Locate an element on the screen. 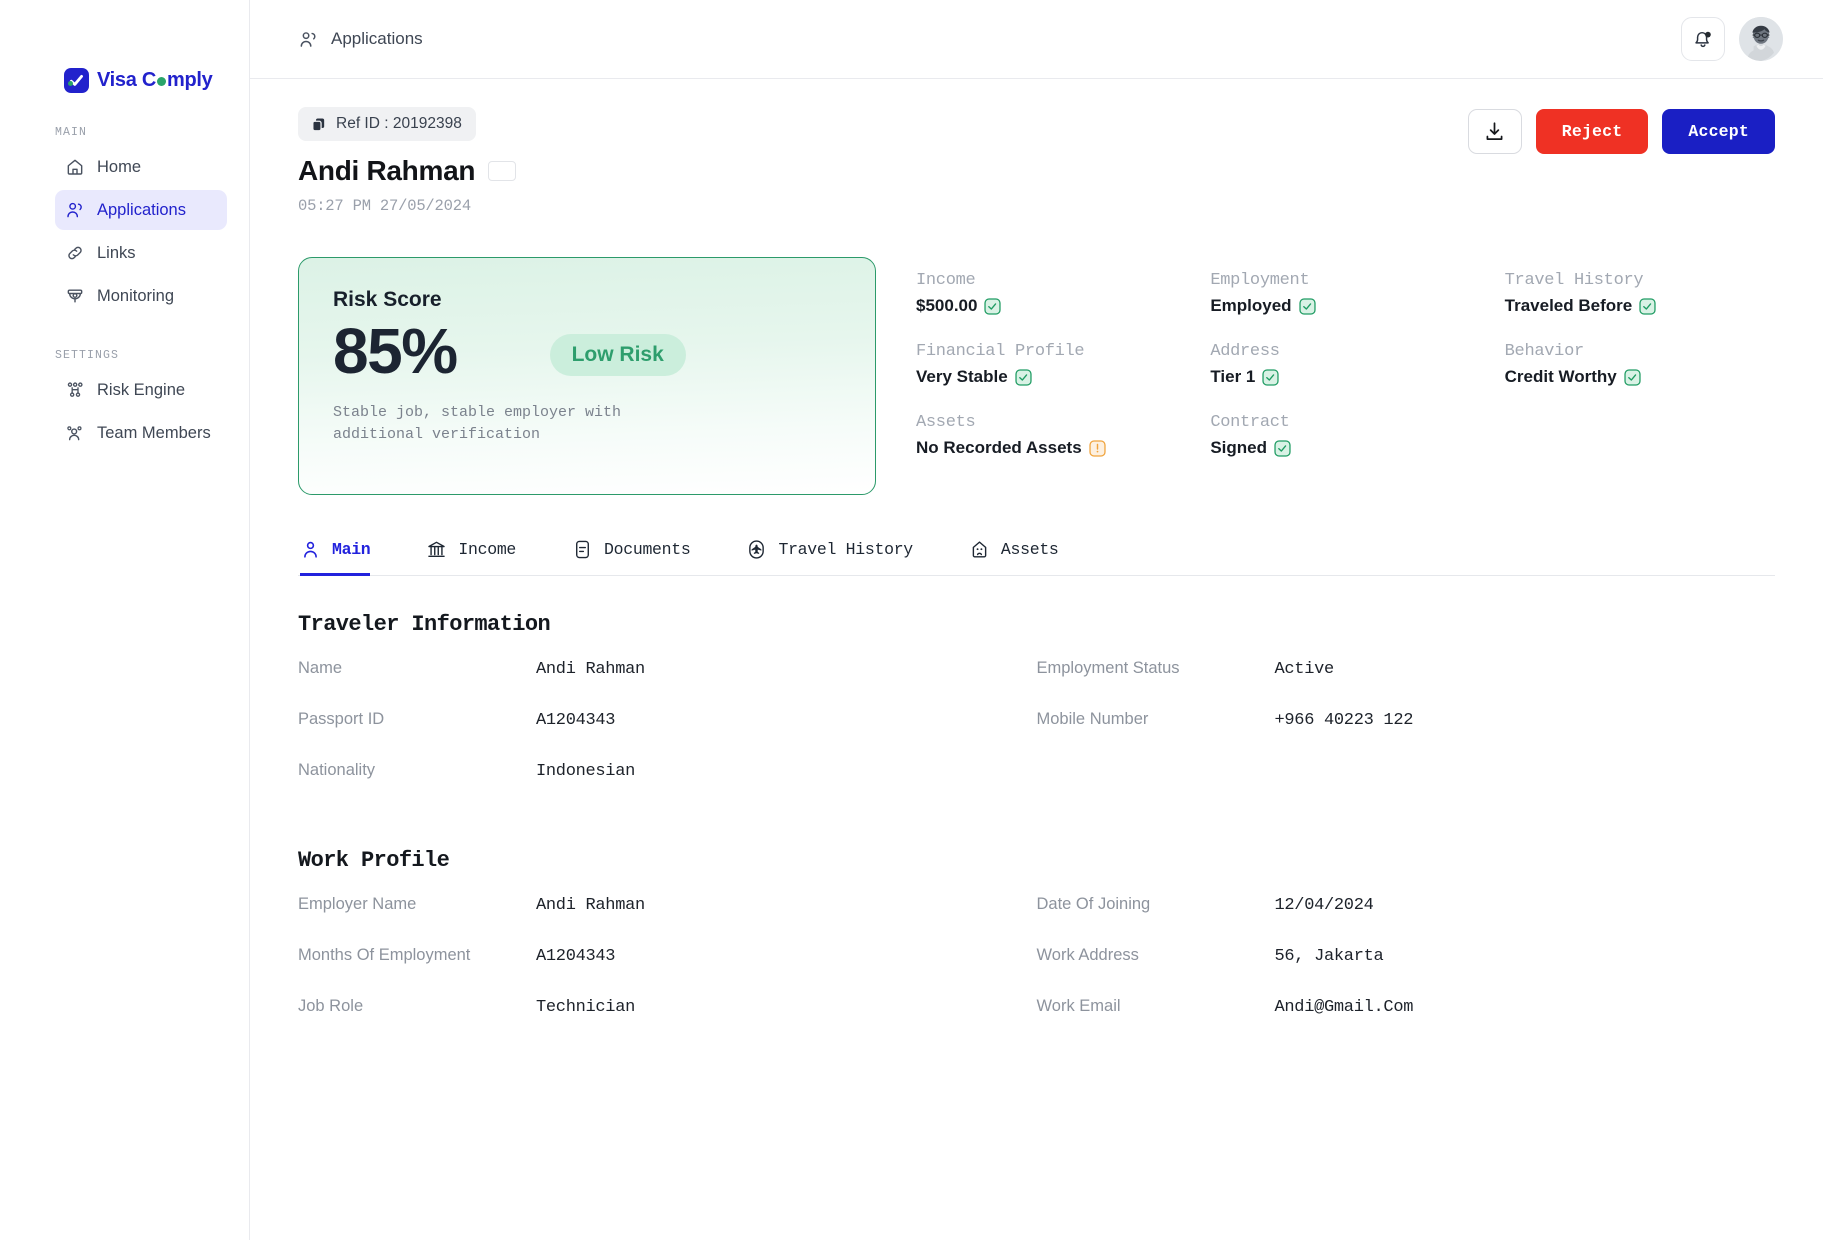 The image size is (1823, 1240). logo-dot-icon is located at coordinates (70, 83).